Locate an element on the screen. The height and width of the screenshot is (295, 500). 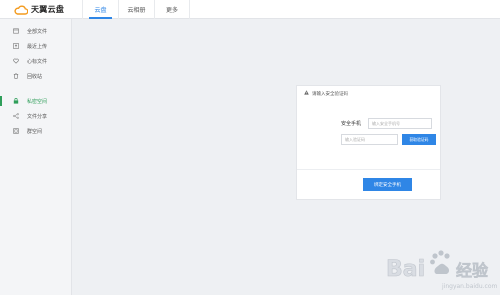
phone-label: 安全手机 is located at coordinates (351, 124).